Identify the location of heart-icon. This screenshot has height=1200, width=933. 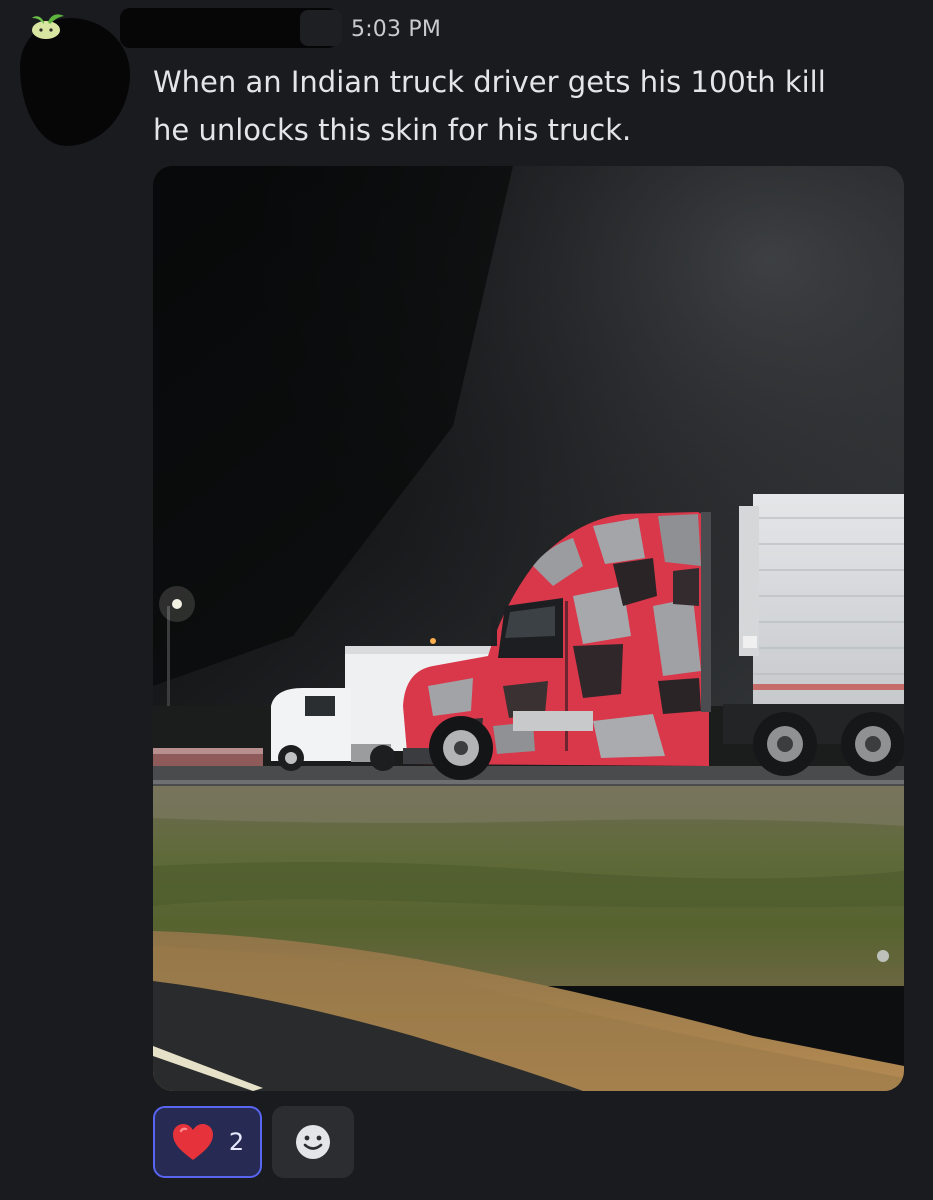
(192, 1142).